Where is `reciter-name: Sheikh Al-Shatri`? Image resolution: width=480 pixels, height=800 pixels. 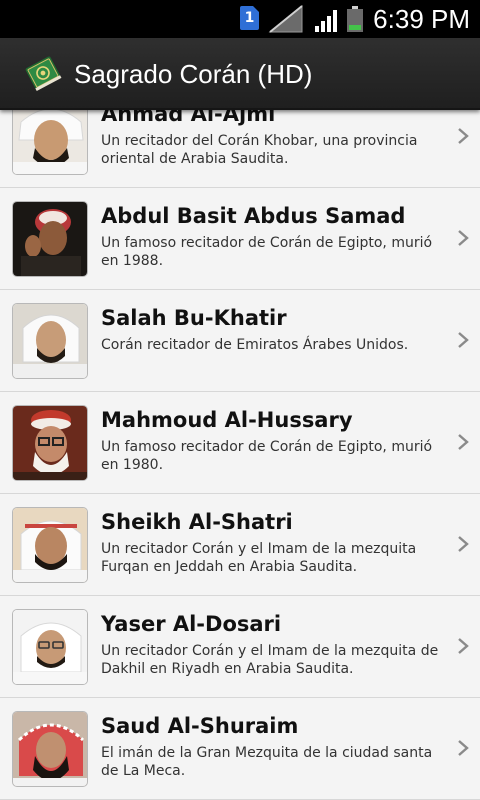 reciter-name: Sheikh Al-Shatri is located at coordinates (197, 522).